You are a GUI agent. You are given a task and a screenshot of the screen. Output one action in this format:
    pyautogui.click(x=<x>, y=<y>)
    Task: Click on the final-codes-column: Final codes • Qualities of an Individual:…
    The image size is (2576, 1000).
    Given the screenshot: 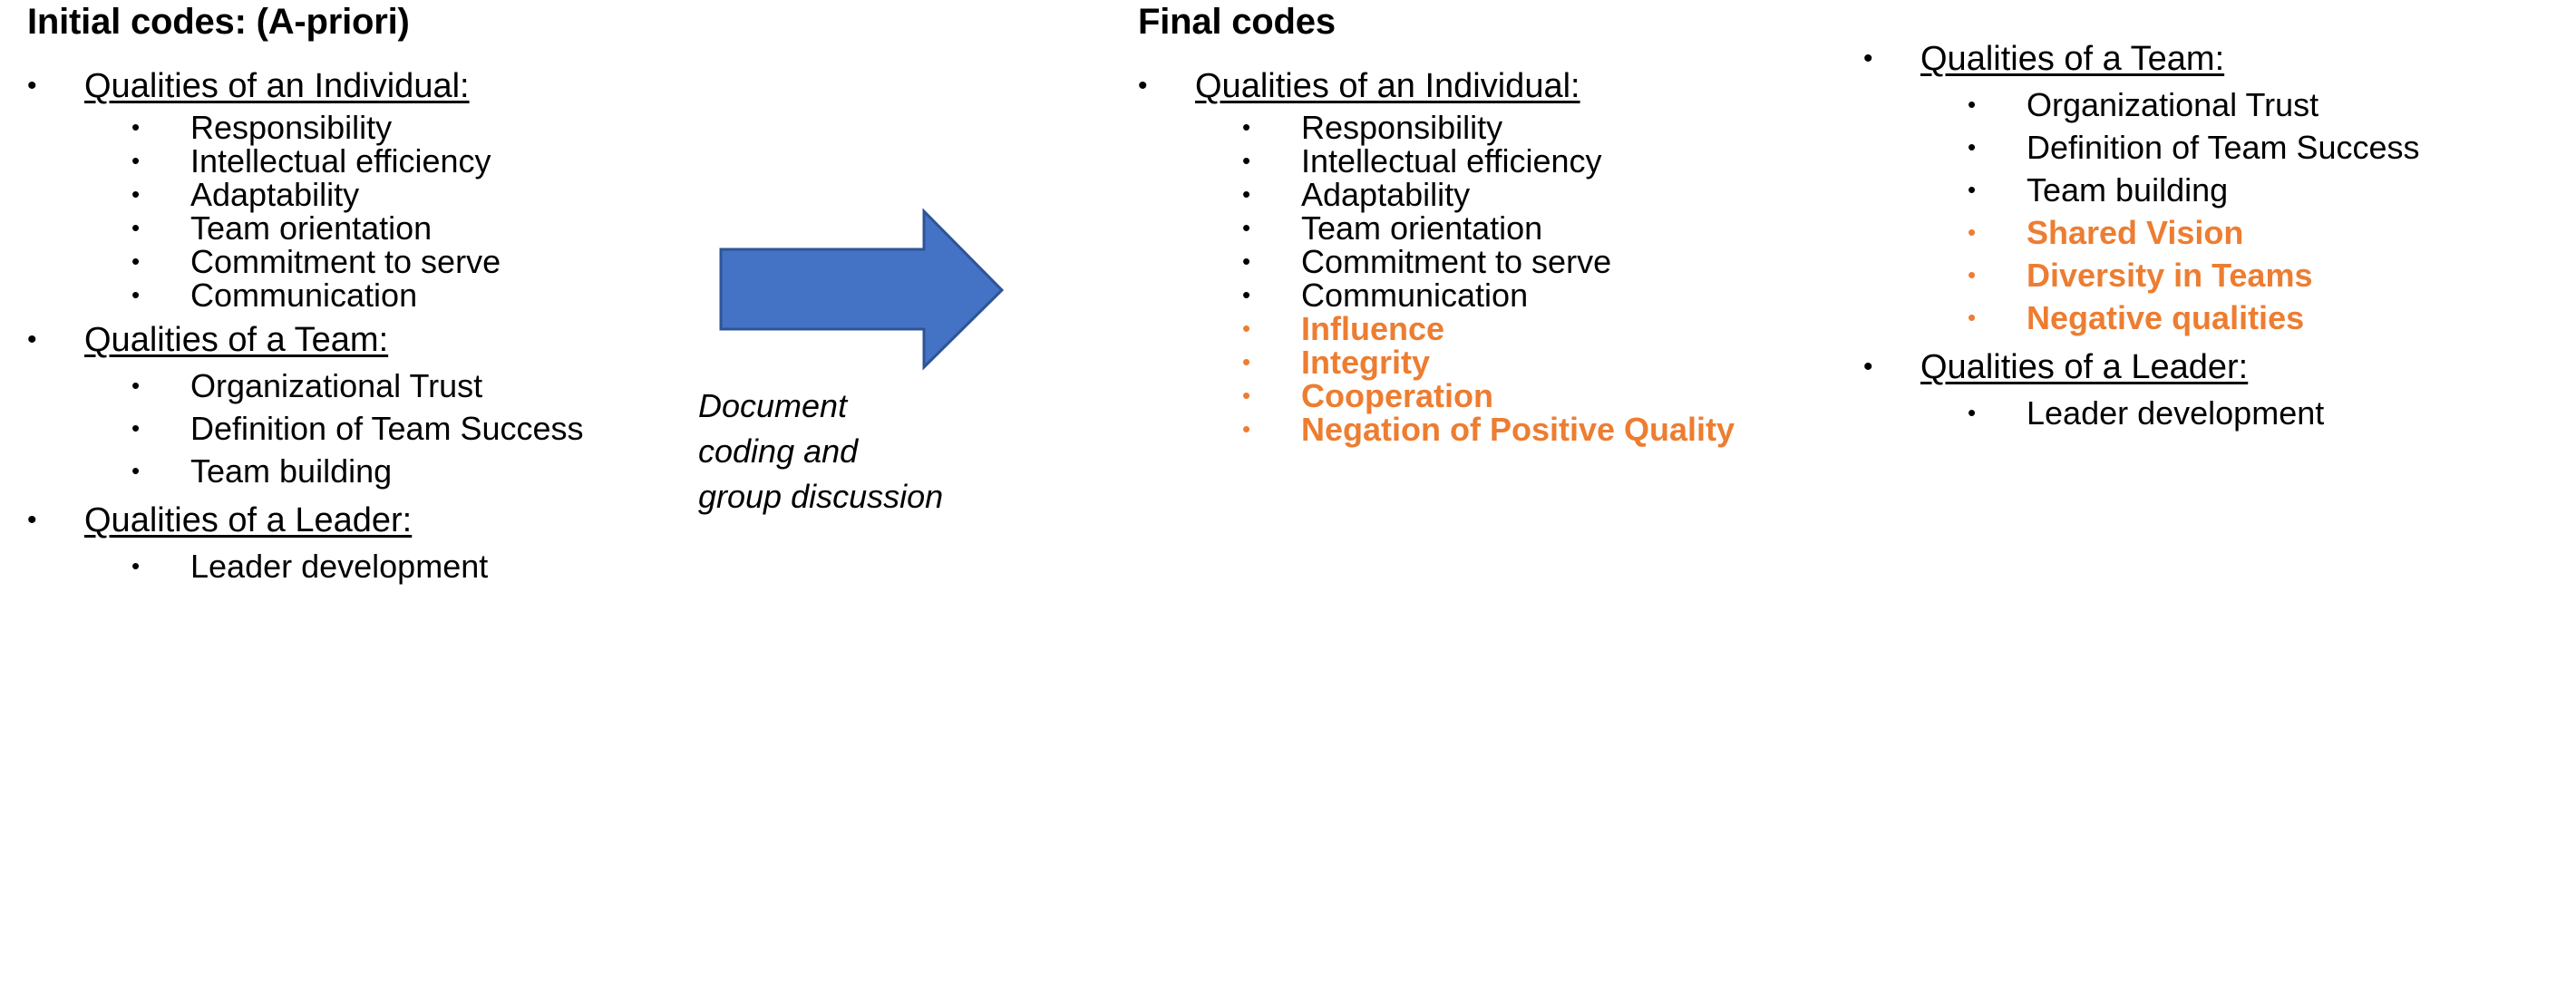 What is the action you would take?
    pyautogui.click(x=1446, y=223)
    